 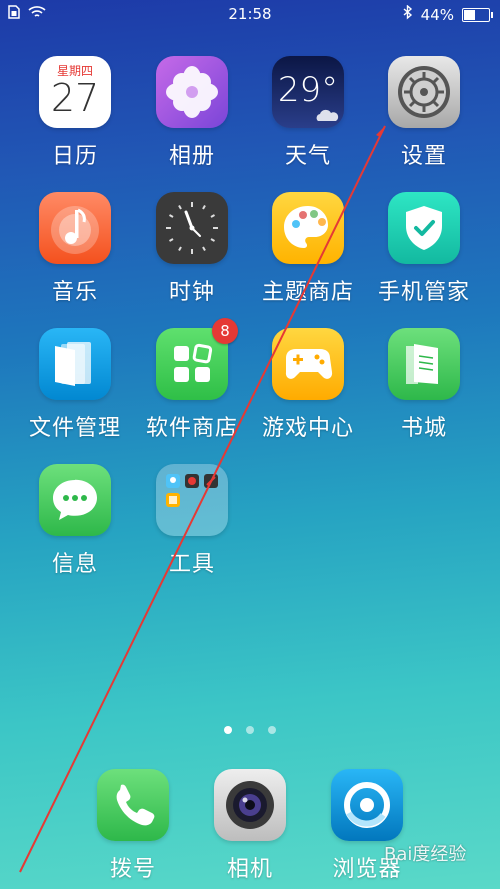 I want to click on app-weather: 29° 天气, so click(x=308, y=113).